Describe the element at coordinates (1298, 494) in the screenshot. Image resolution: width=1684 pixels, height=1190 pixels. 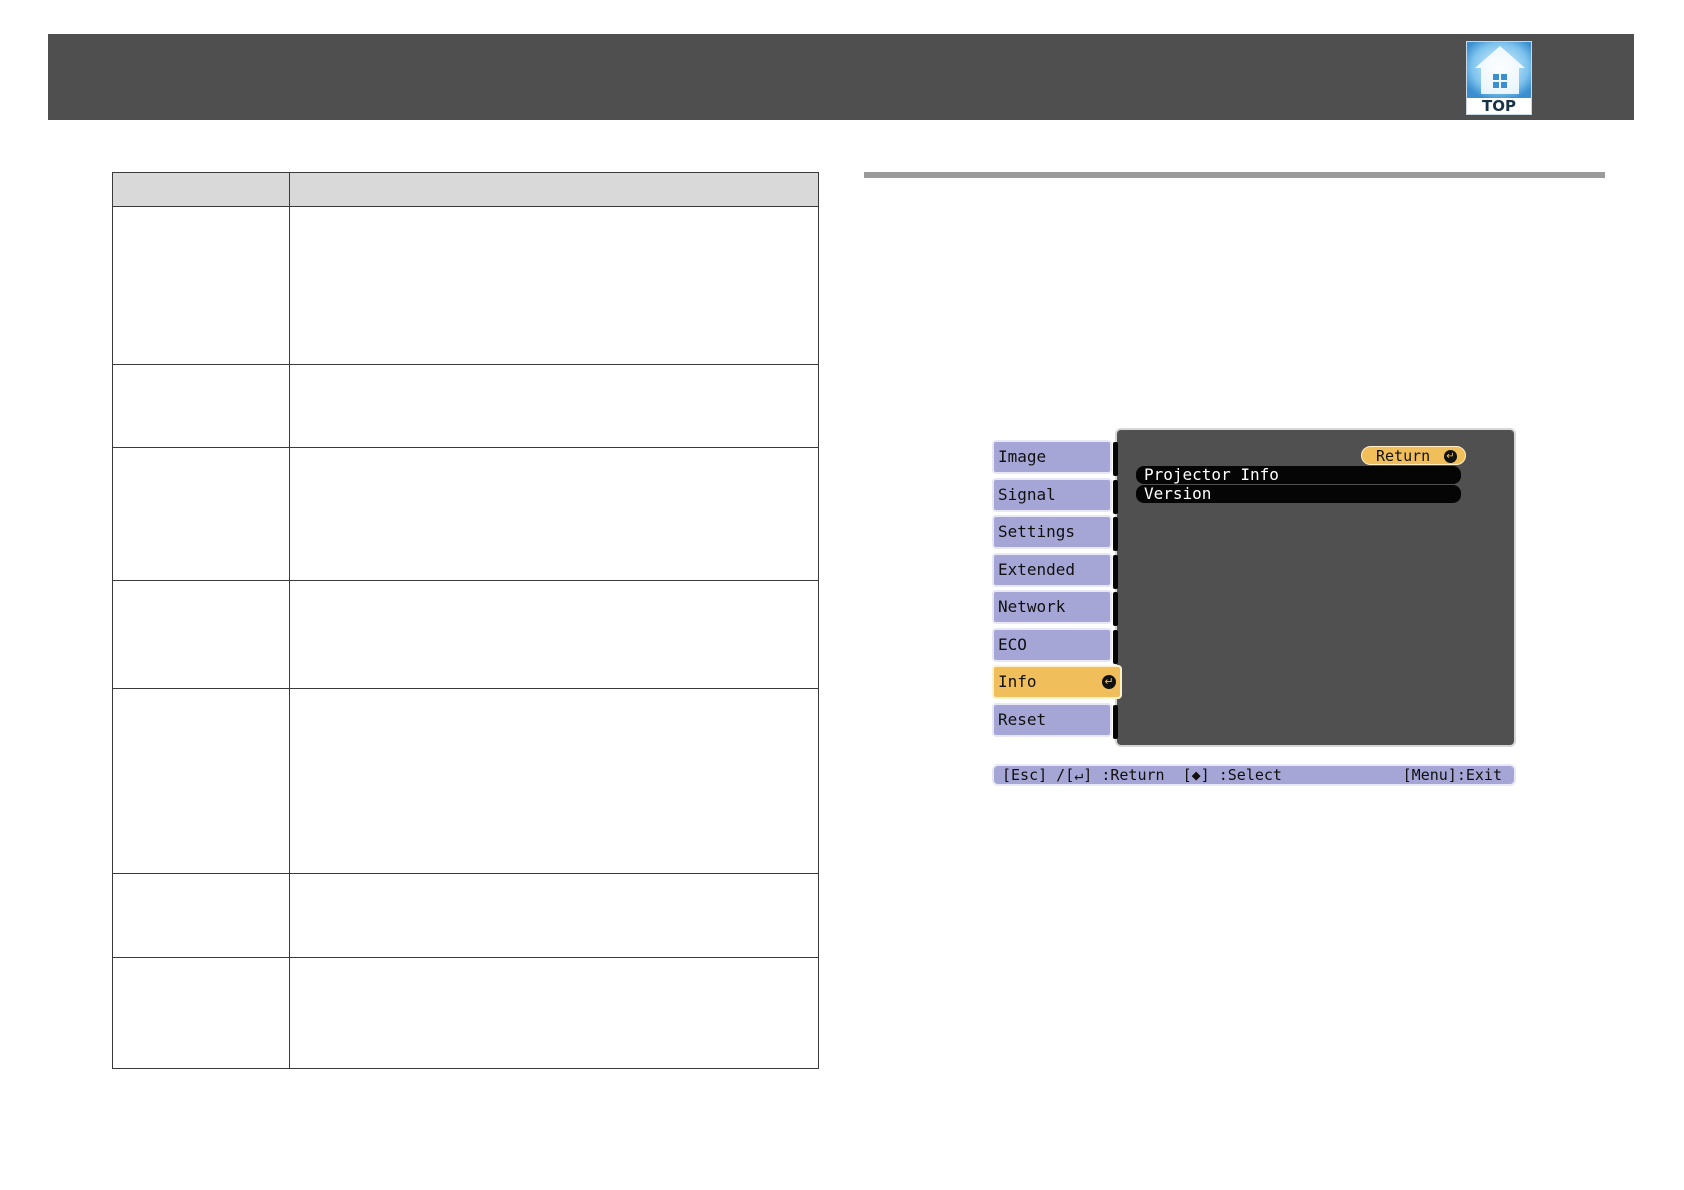
I see `submenu-item-version: Version` at that location.